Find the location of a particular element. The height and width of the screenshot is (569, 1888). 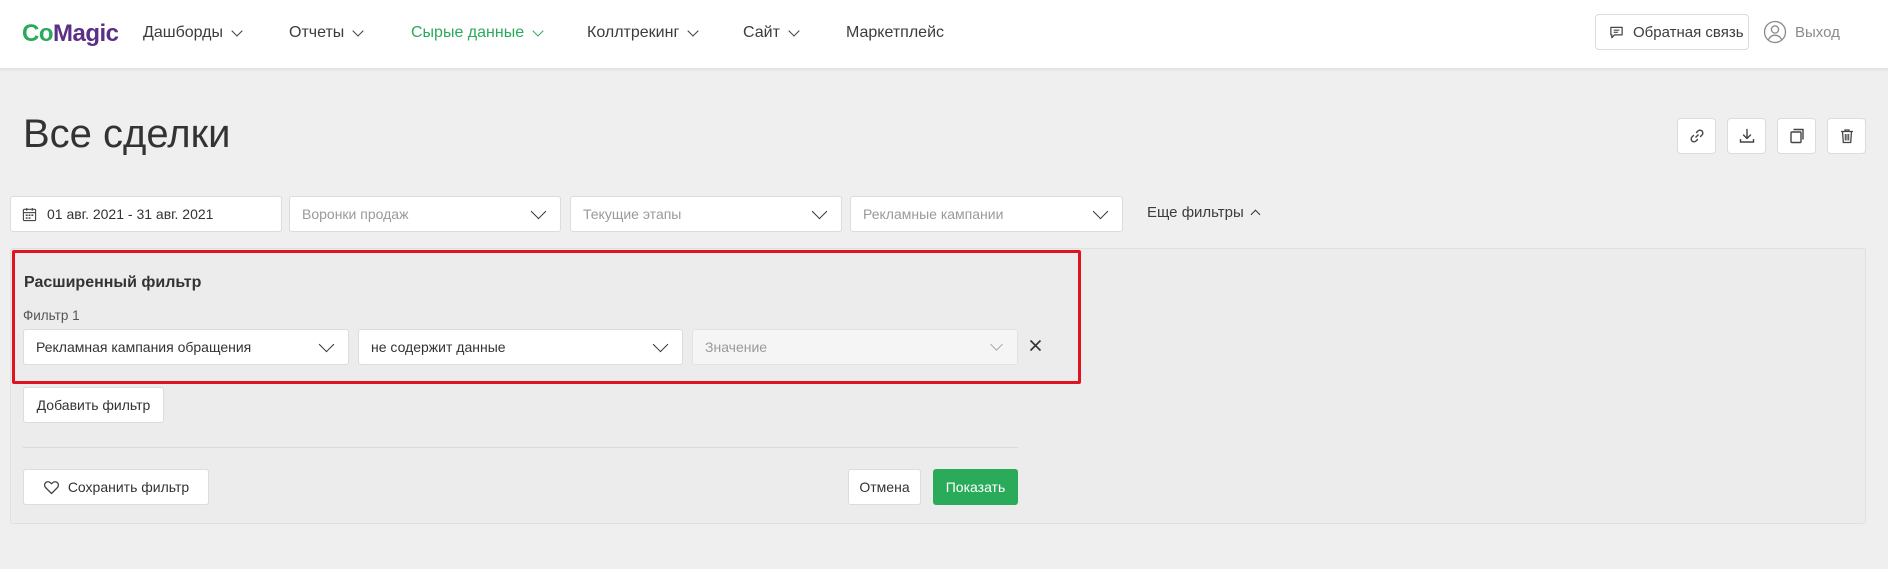

download-icon is located at coordinates (1746, 135).